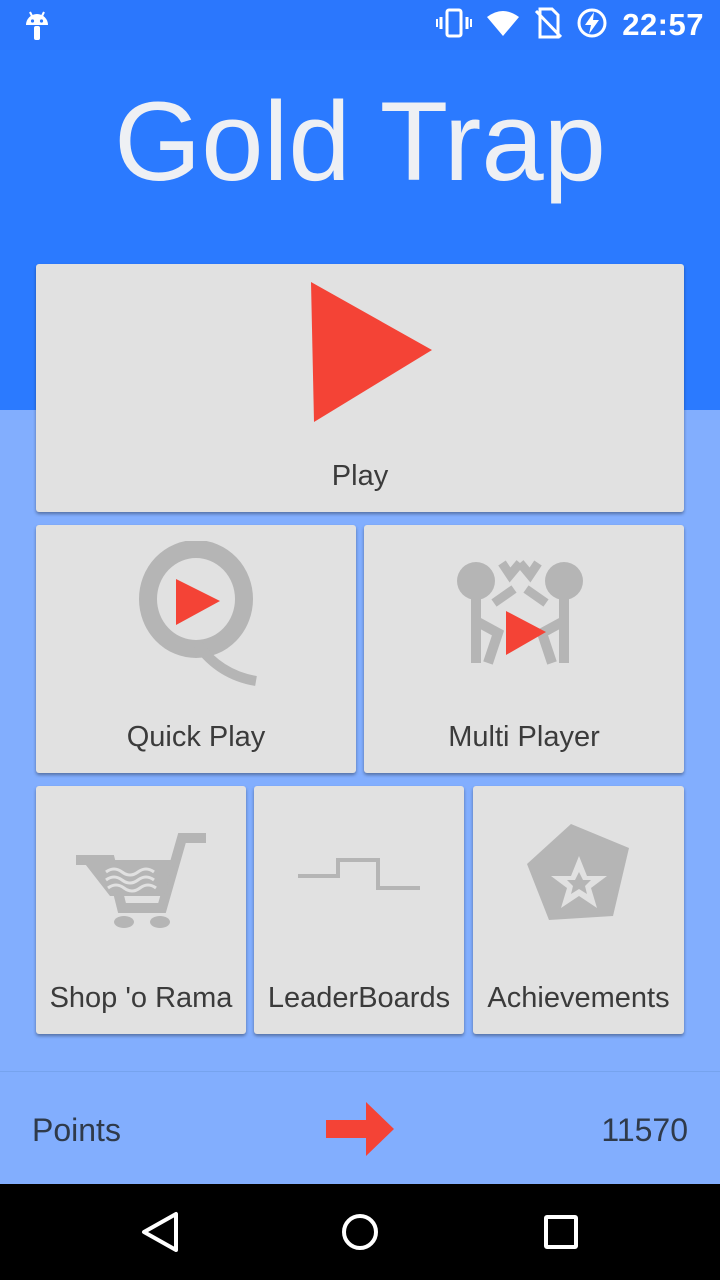  I want to click on leaderboard-steps-icon, so click(359, 876).